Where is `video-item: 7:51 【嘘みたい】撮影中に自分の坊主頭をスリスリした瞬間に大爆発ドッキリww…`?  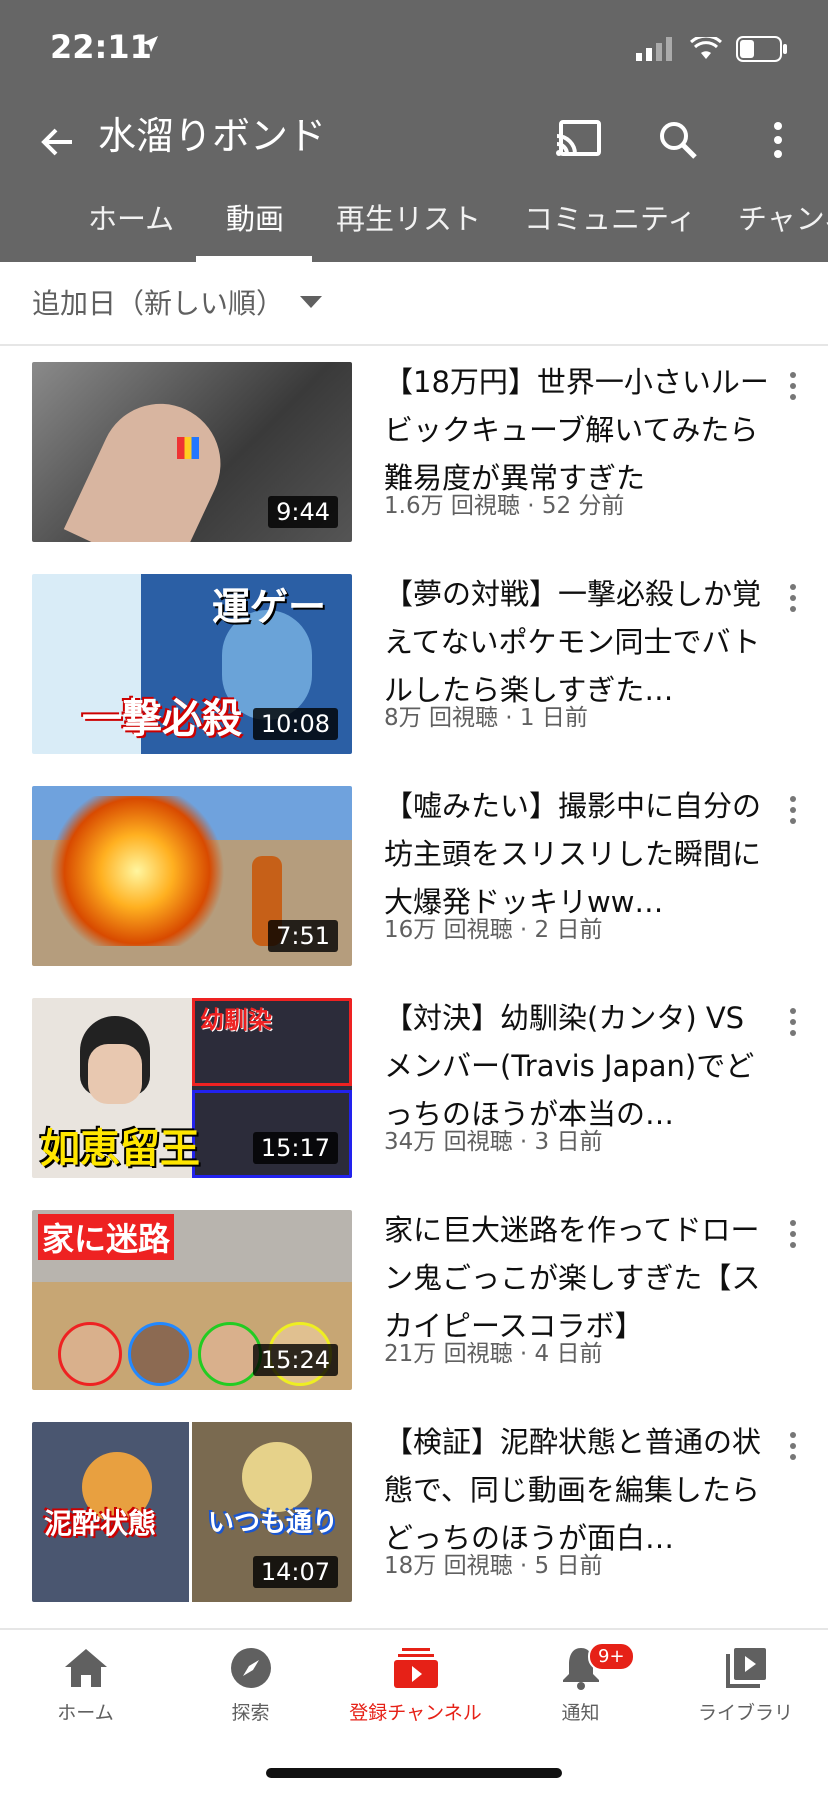 video-item: 7:51 【嘘みたい】撮影中に自分の坊主頭をスリスリした瞬間に大爆発ドッキリww… is located at coordinates (414, 876).